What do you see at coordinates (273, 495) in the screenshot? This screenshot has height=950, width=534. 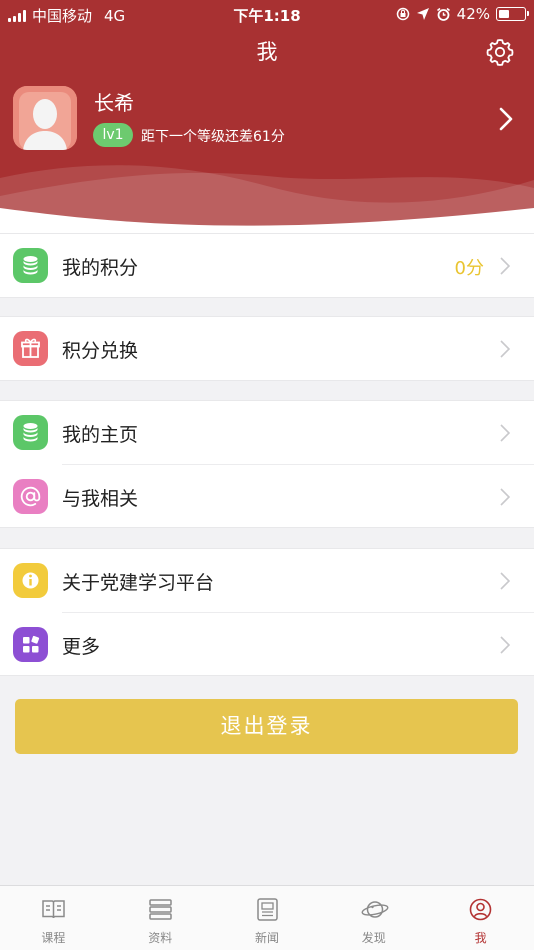 I see `menu-item-related-to-me: 与我相关` at bounding box center [273, 495].